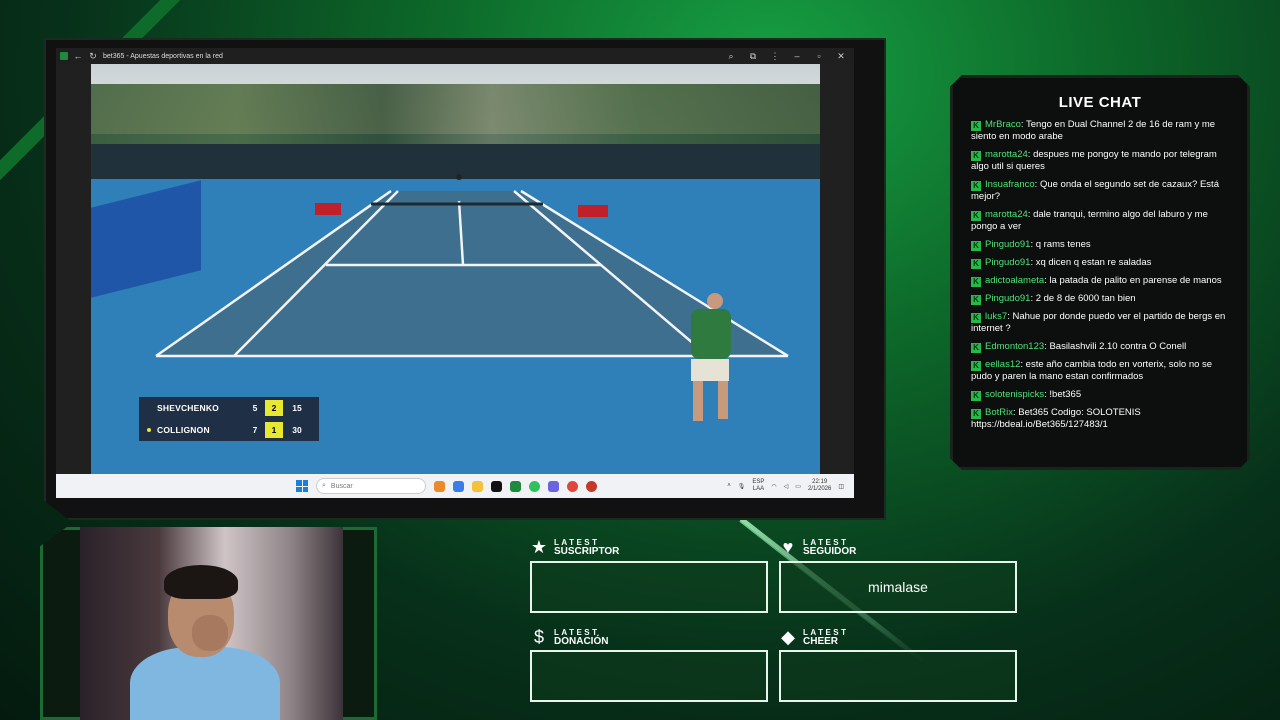 The width and height of the screenshot is (1280, 720). I want to click on set-score: 7, so click(255, 430).